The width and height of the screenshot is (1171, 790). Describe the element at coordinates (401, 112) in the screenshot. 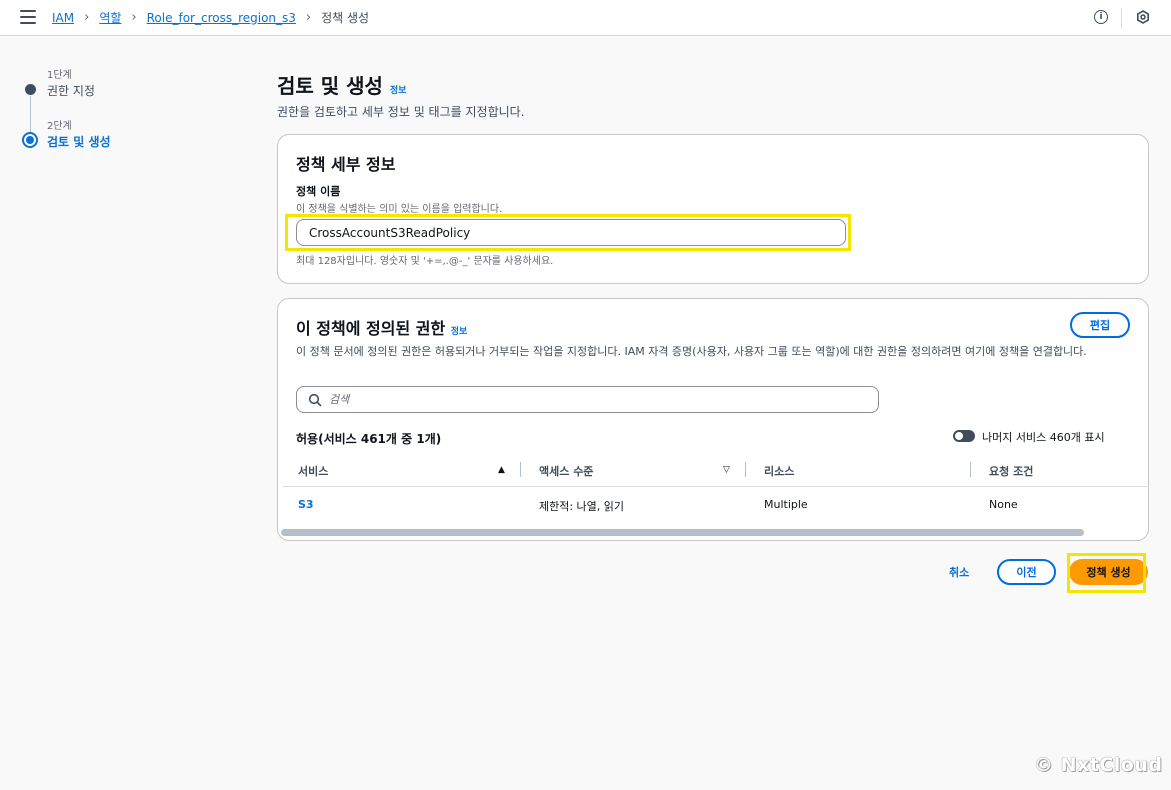

I see `page-description: 권한을 검토하고 세부 정보 및 태그를 지정합니다.` at that location.